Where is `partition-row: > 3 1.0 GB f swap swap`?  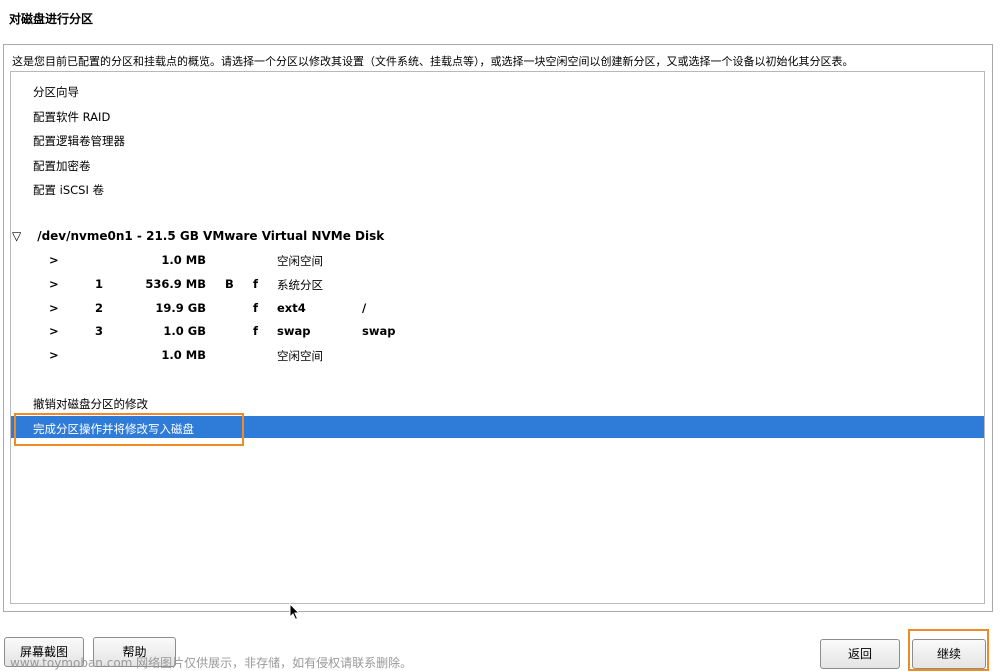
partition-row: > 3 1.0 GB f swap swap is located at coordinates (300, 333).